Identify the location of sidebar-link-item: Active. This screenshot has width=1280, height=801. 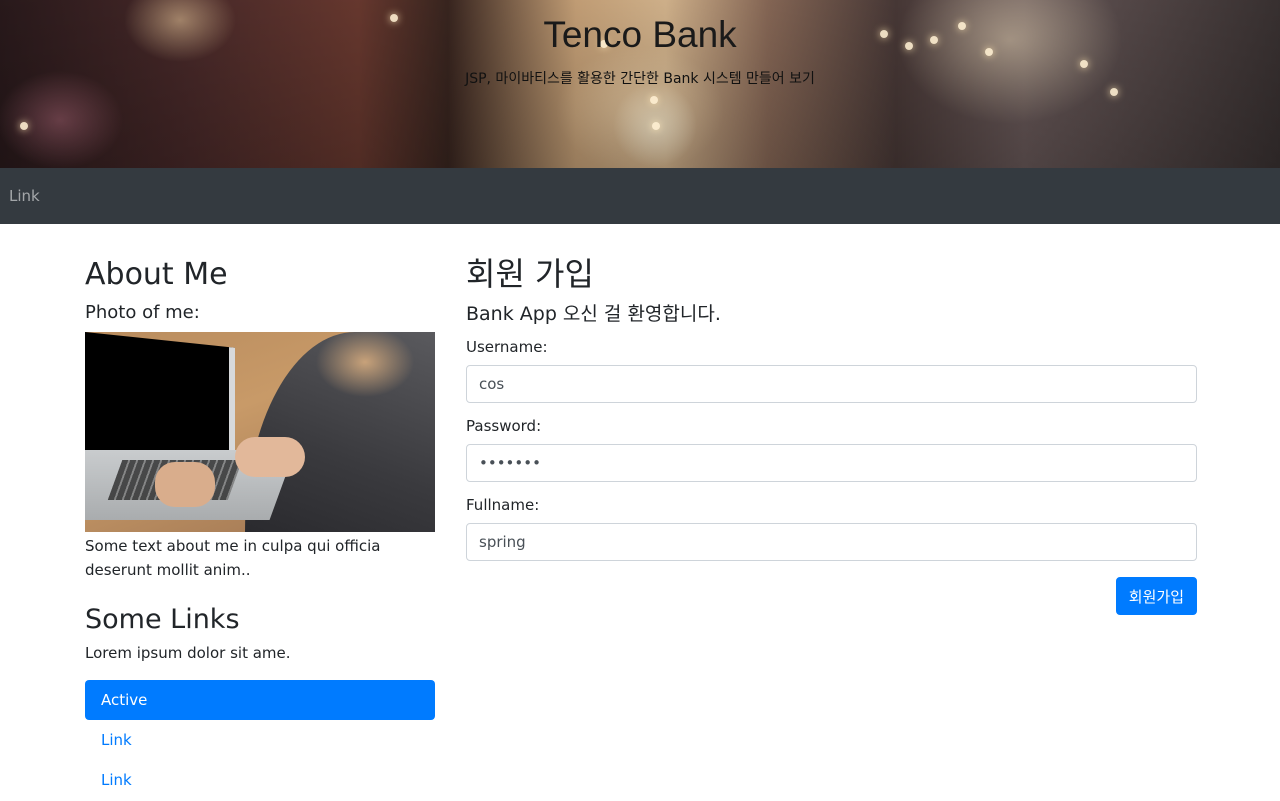
(260, 700).